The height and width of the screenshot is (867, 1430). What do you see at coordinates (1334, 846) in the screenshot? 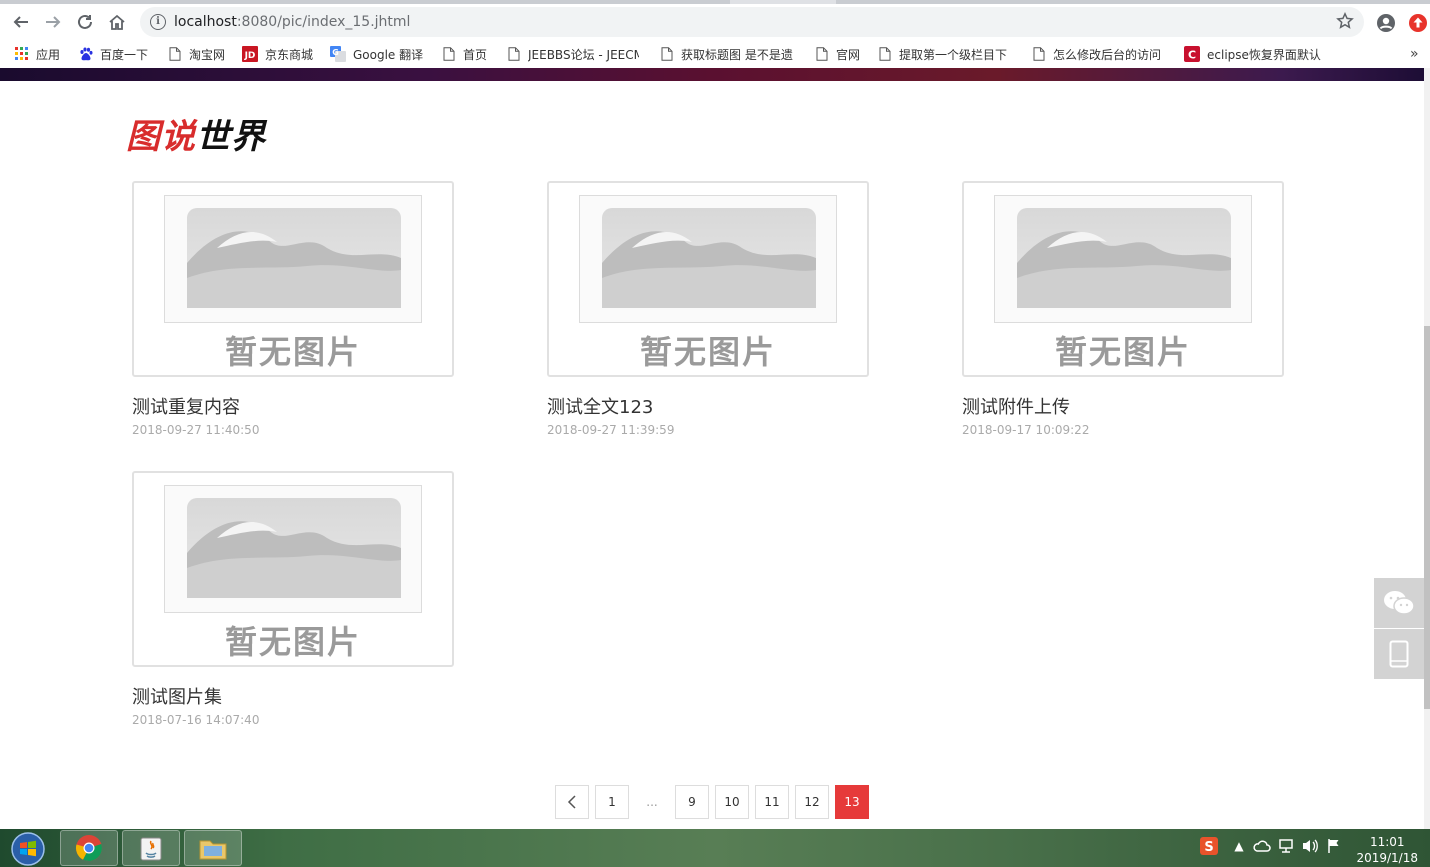
I see `action-center-flag-icon` at bounding box center [1334, 846].